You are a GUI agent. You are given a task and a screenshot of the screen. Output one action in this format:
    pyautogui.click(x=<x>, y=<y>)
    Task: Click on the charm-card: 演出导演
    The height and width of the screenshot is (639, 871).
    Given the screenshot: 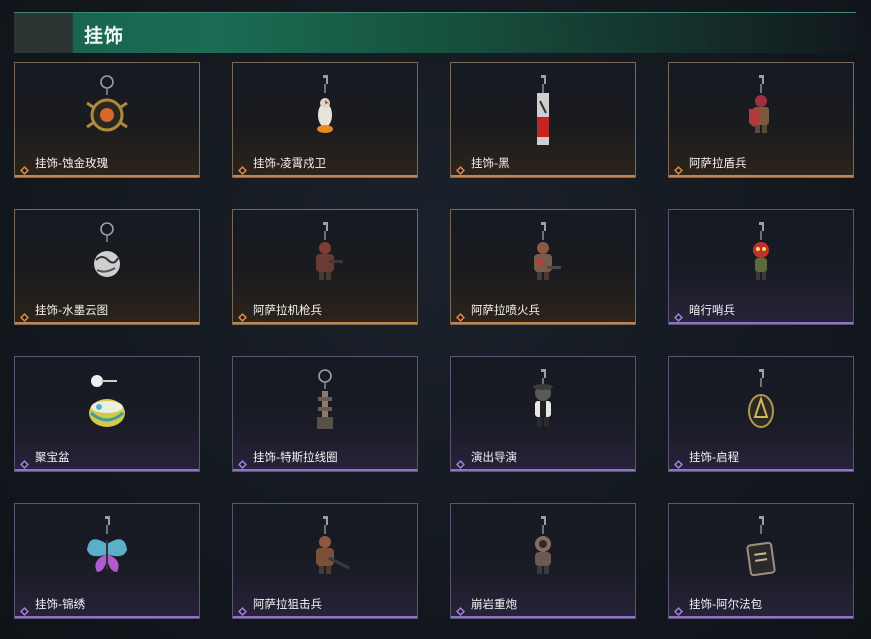 What is the action you would take?
    pyautogui.click(x=543, y=414)
    